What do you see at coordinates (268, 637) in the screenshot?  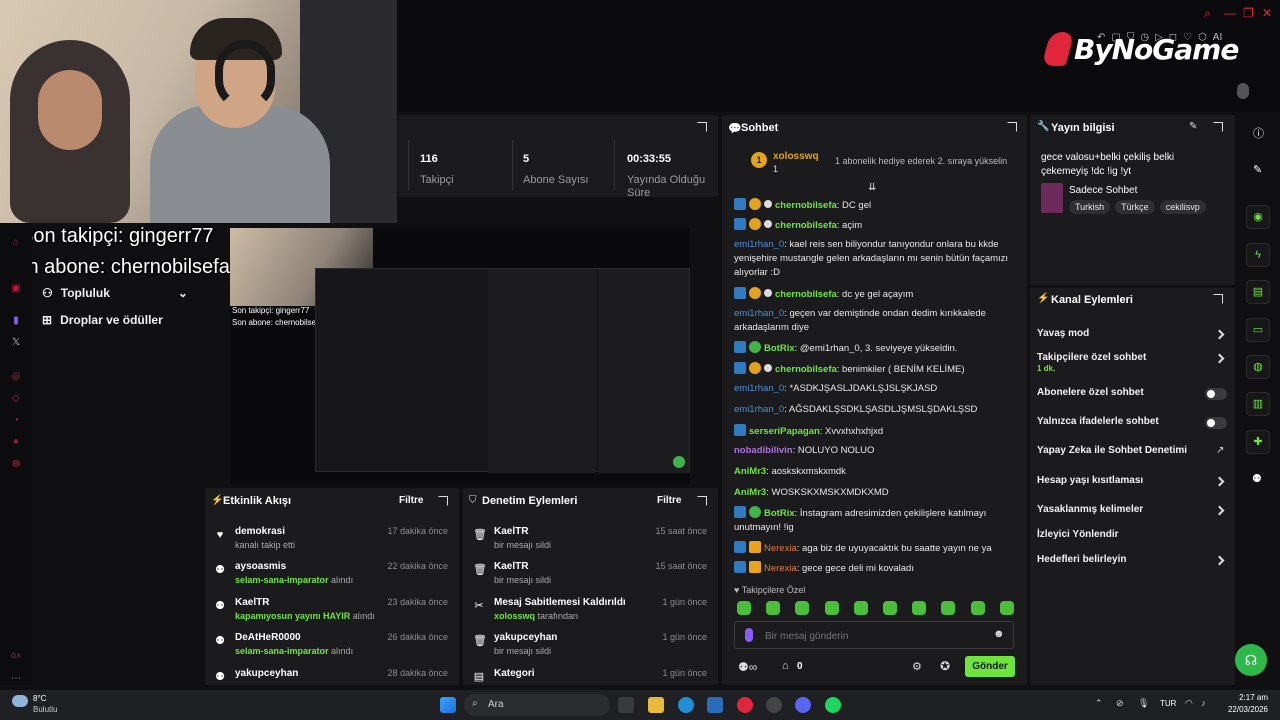 I see `activity-username: DeAtHeR0000` at bounding box center [268, 637].